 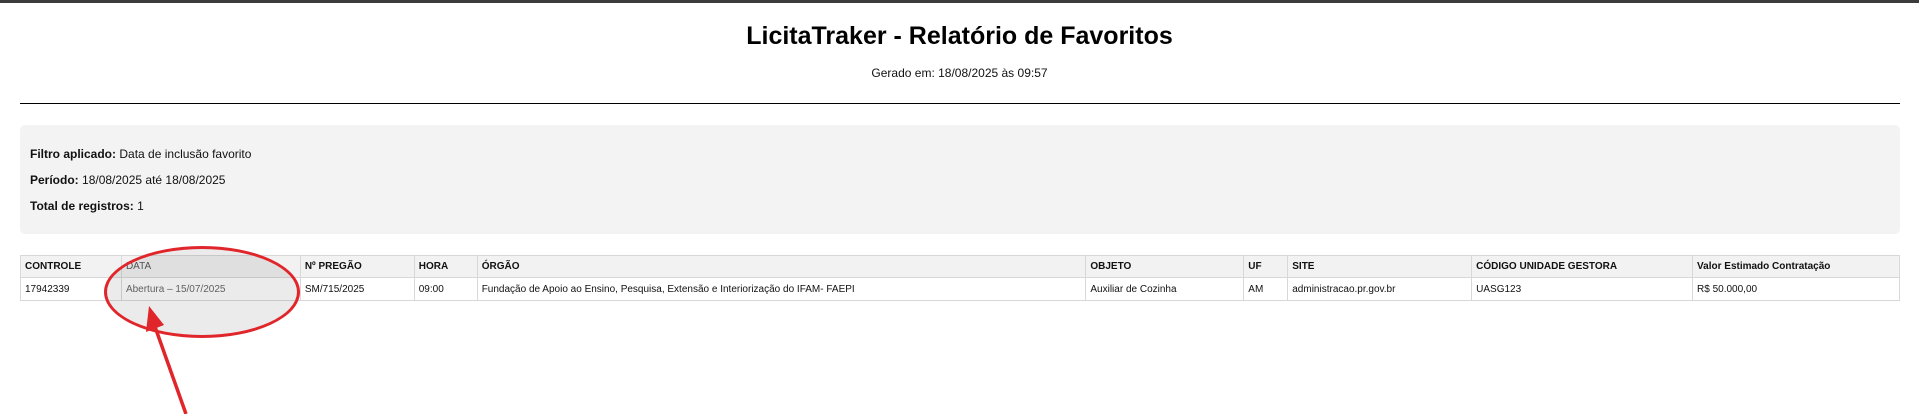 I want to click on arrow-annotation, so click(x=167, y=360).